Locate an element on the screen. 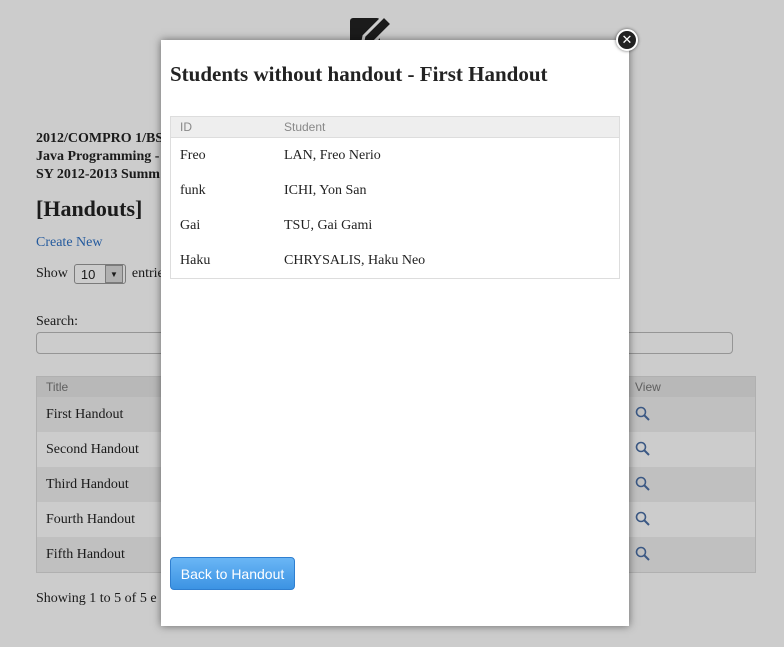 The width and height of the screenshot is (784, 647). table-row: funk ICHI, Yon San is located at coordinates (395, 190).